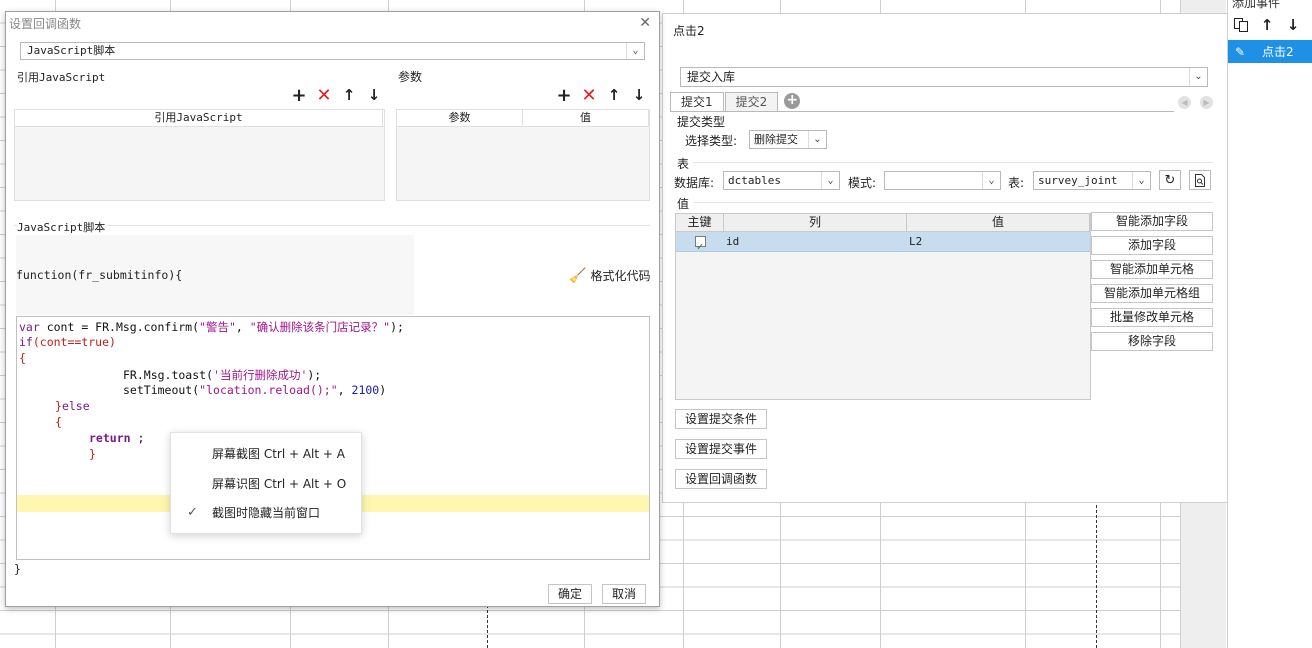 This screenshot has width=1312, height=648. Describe the element at coordinates (792, 101) in the screenshot. I see `add-tab-icon: +` at that location.